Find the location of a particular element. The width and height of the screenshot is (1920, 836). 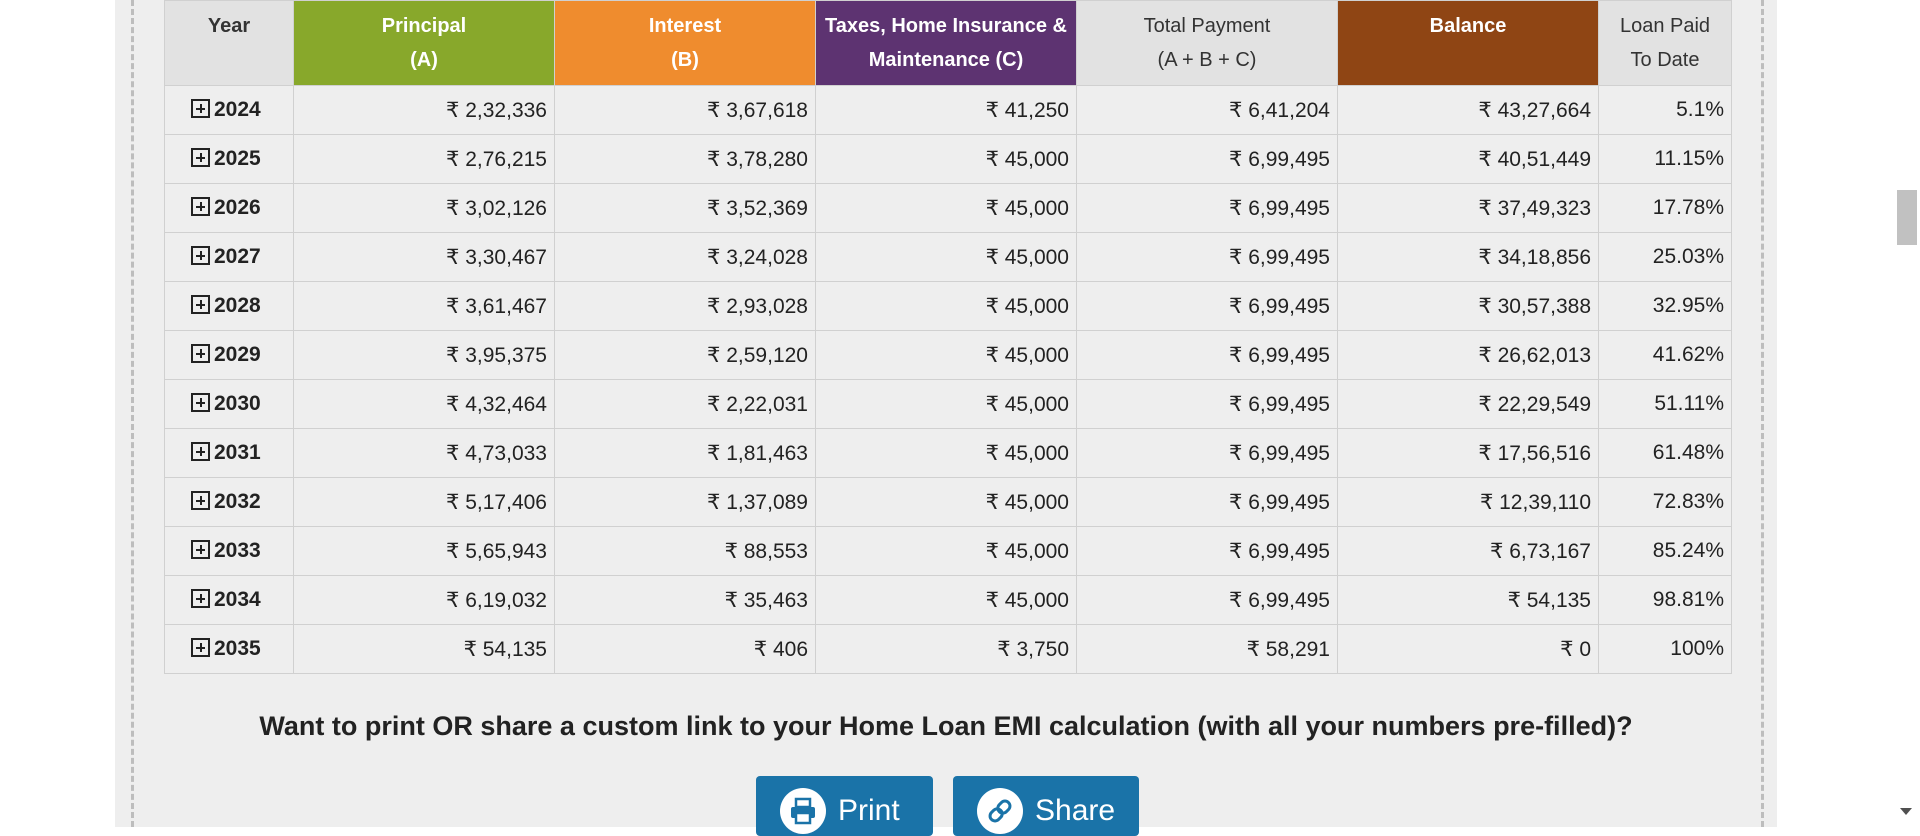

year-cell: 2029 is located at coordinates (229, 355).